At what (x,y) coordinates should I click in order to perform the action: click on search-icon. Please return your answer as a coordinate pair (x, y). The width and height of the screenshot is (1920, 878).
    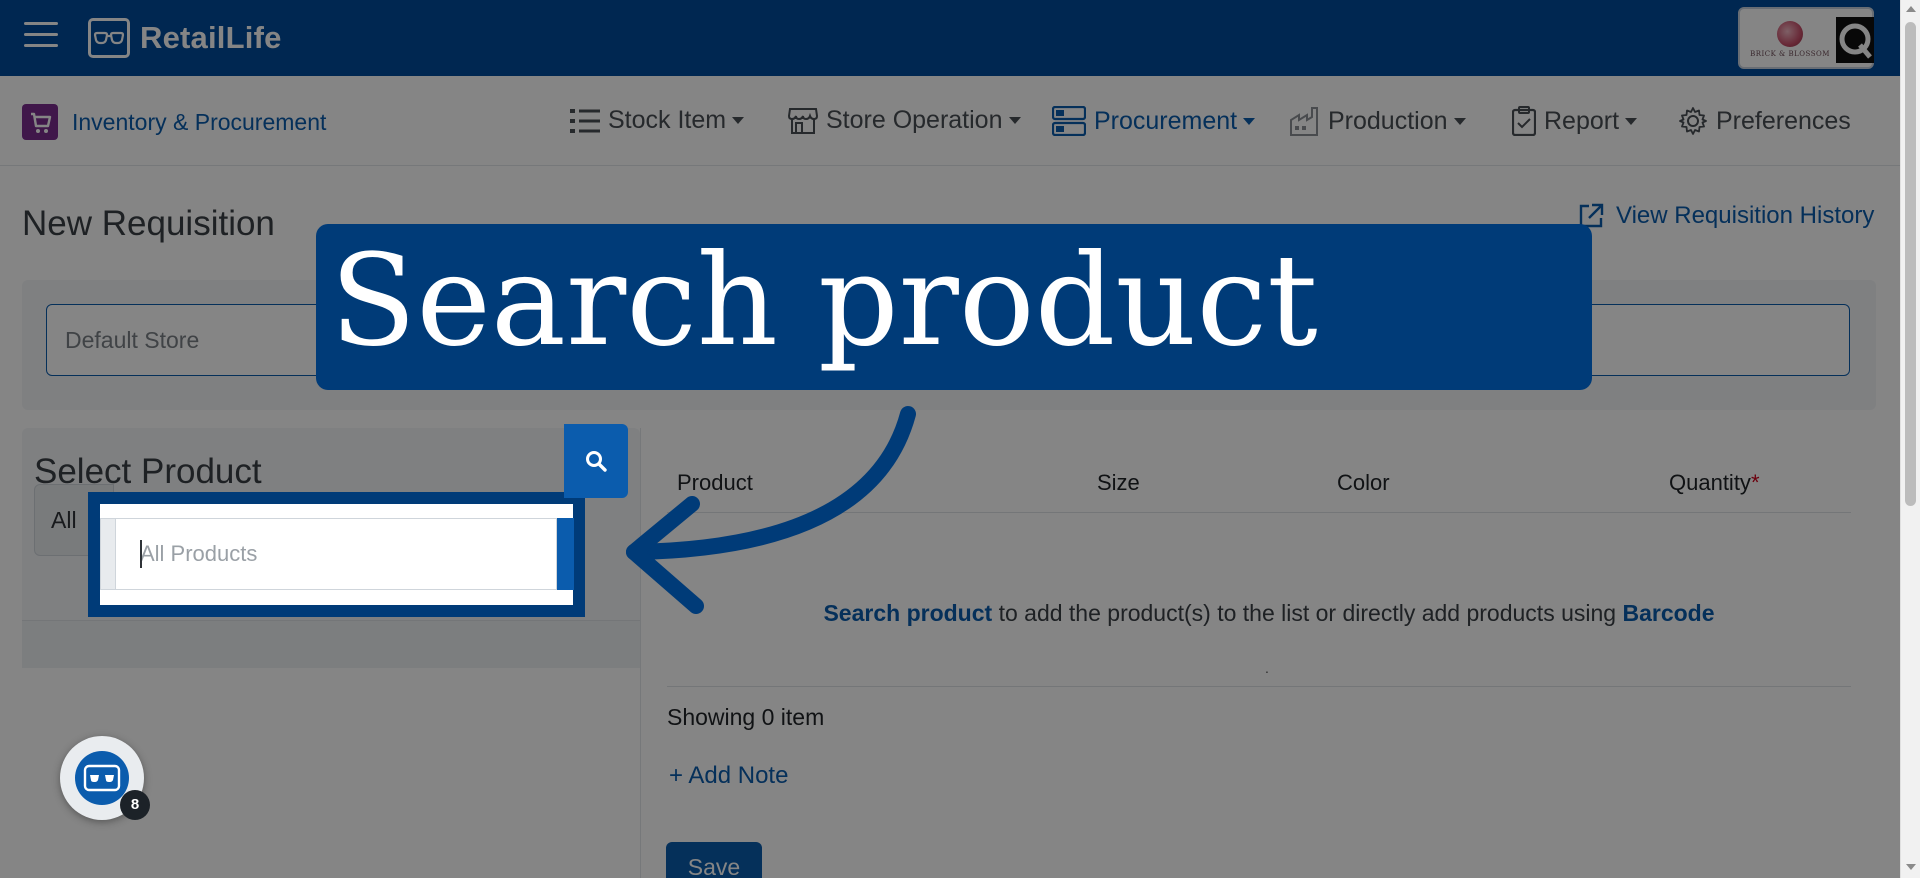
    Looking at the image, I should click on (596, 461).